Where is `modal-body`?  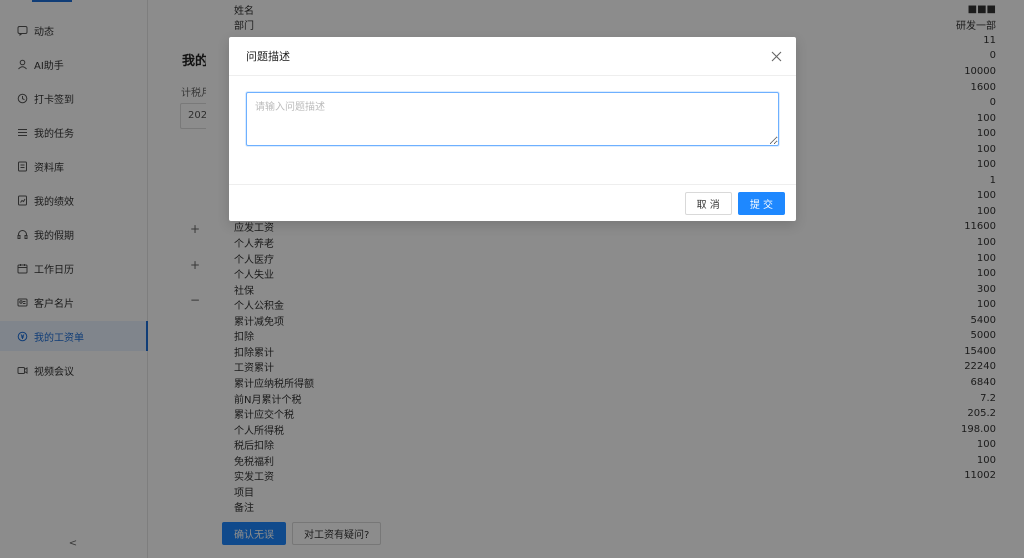
modal-body is located at coordinates (512, 130).